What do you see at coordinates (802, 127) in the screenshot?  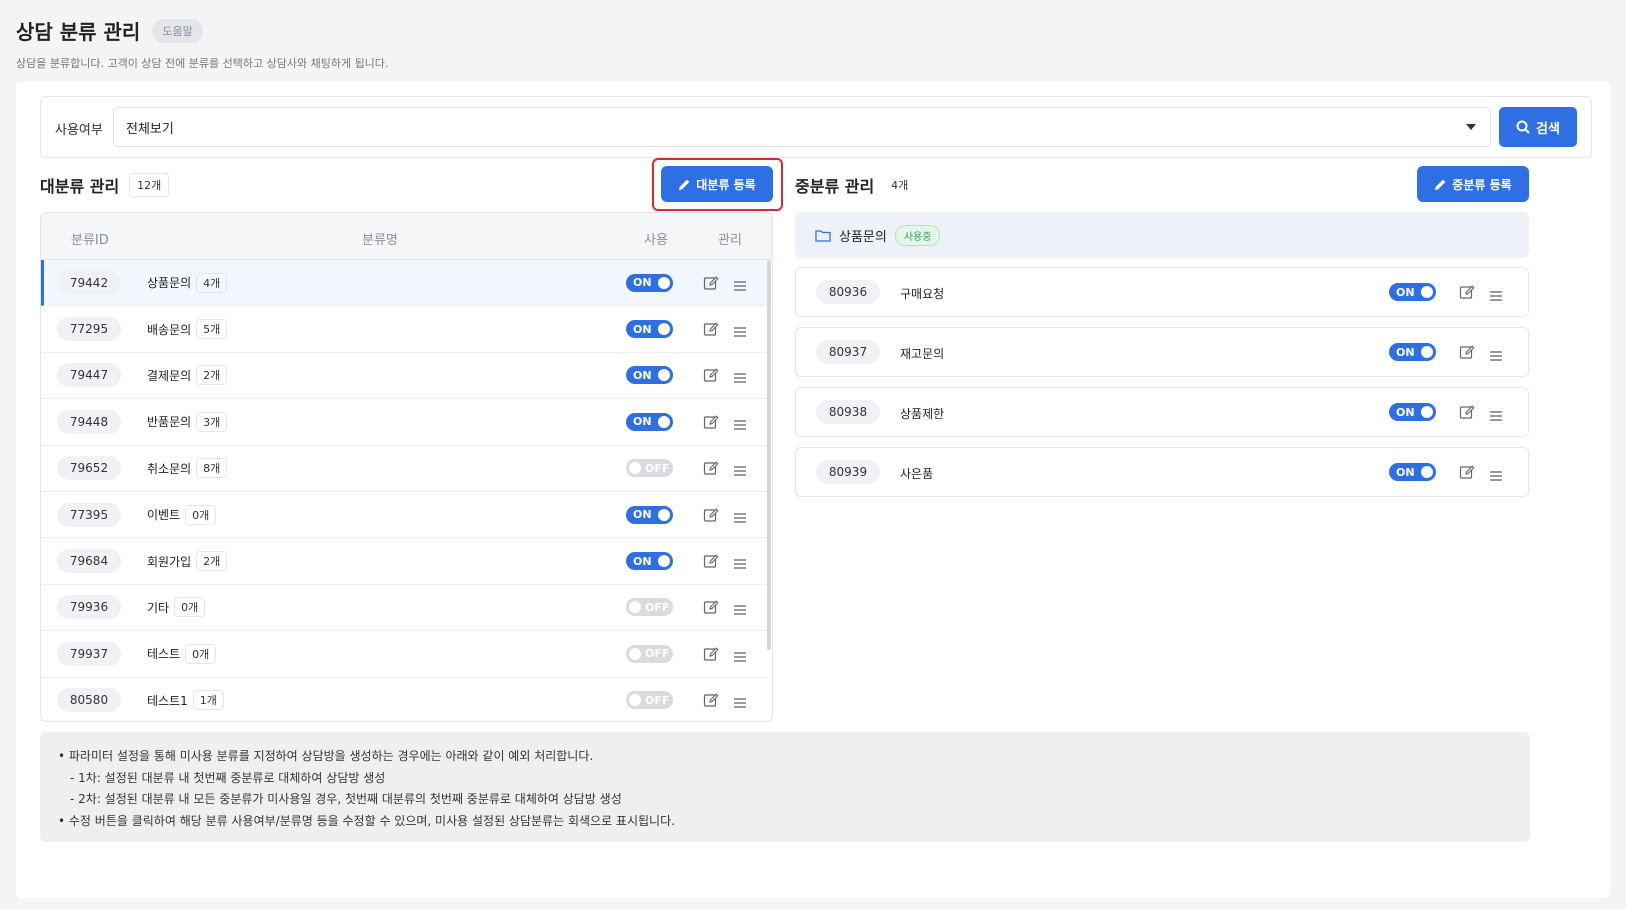 I see `usage-select: 전체보기` at bounding box center [802, 127].